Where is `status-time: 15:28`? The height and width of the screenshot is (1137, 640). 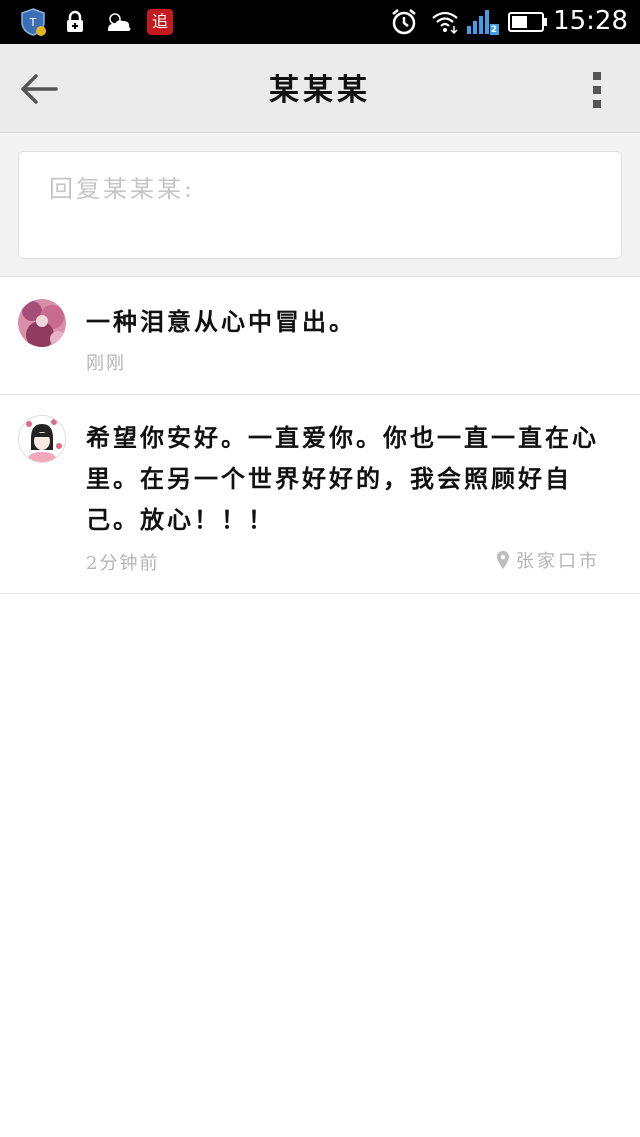 status-time: 15:28 is located at coordinates (590, 21).